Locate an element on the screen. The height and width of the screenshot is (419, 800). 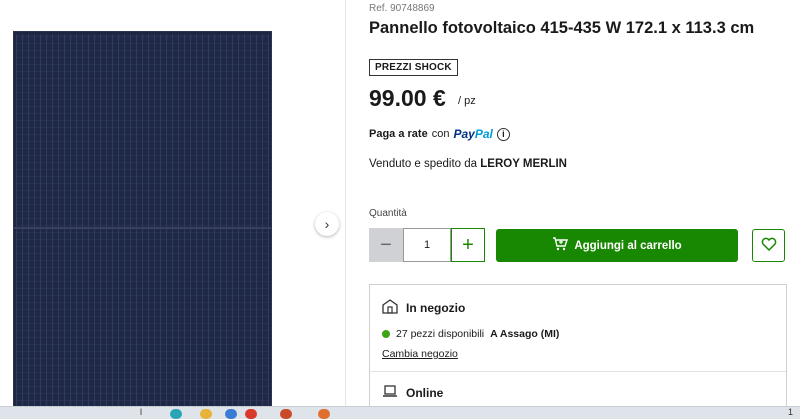
increase-button: + is located at coordinates (468, 245).